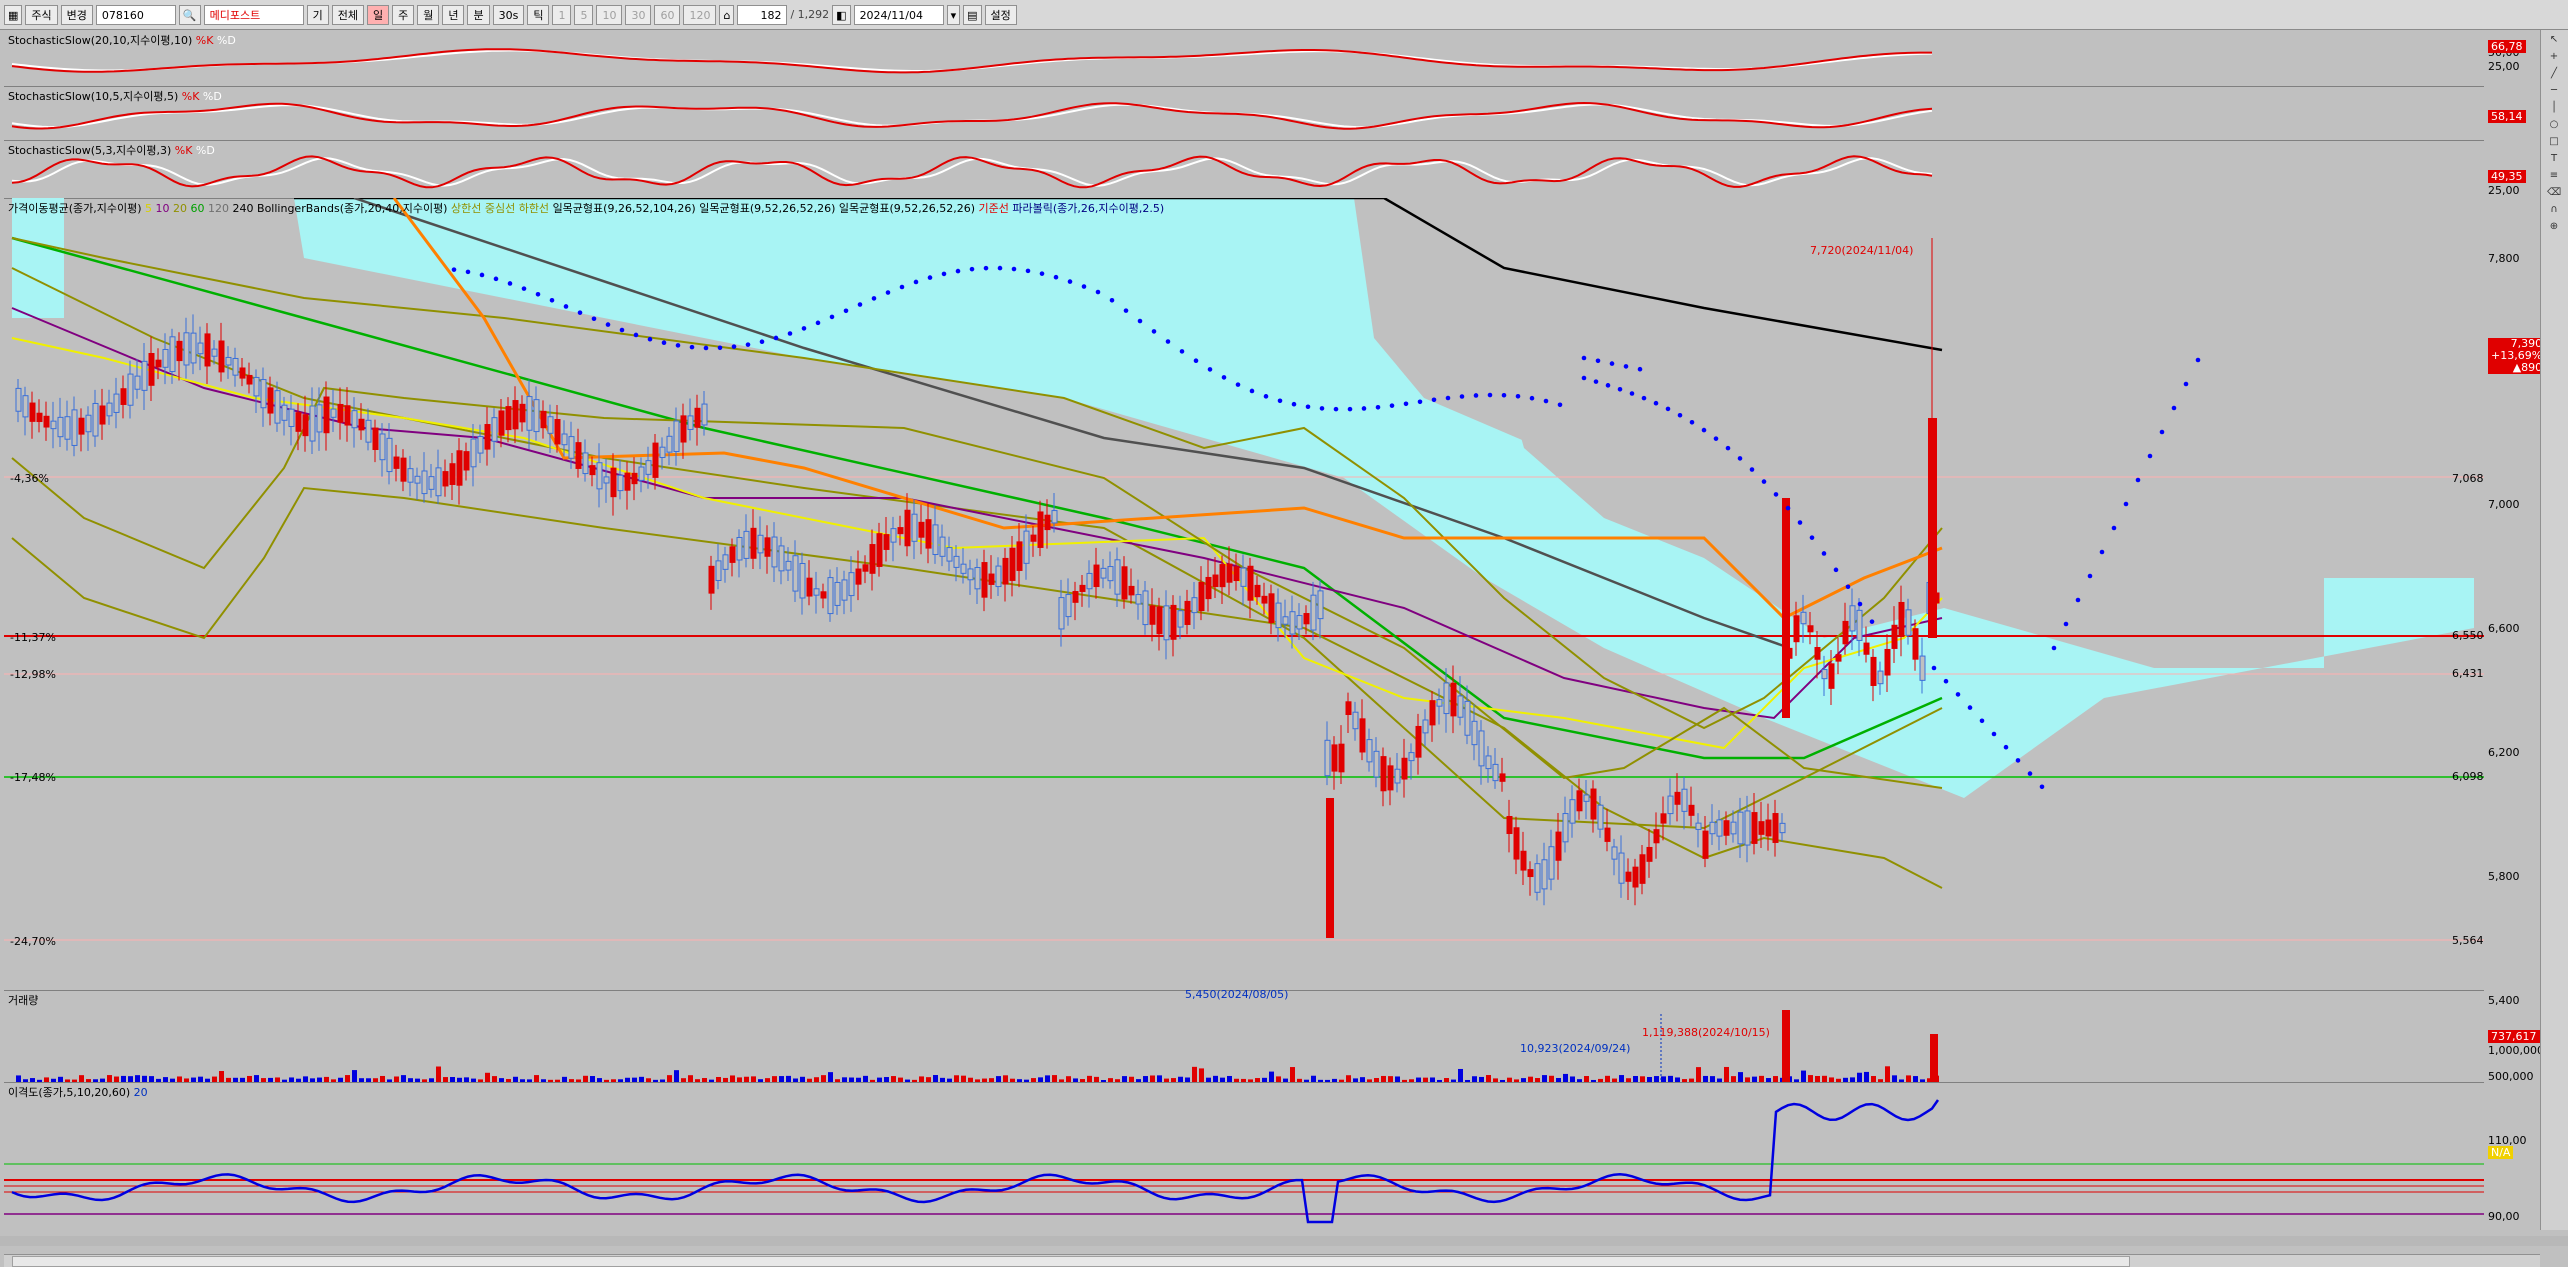  What do you see at coordinates (2554, 142) in the screenshot?
I see `rect-icon: □` at bounding box center [2554, 142].